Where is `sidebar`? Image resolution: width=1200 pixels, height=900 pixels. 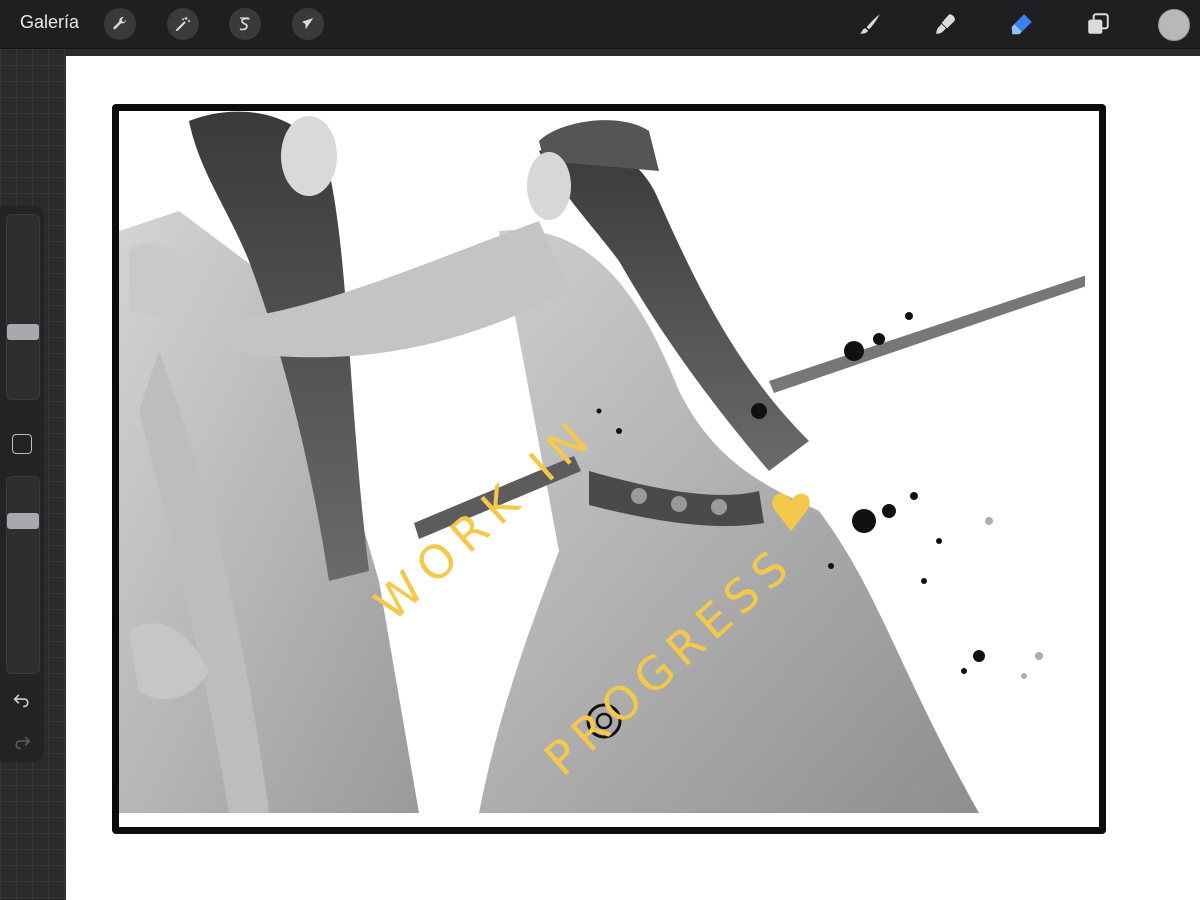 sidebar is located at coordinates (22, 484).